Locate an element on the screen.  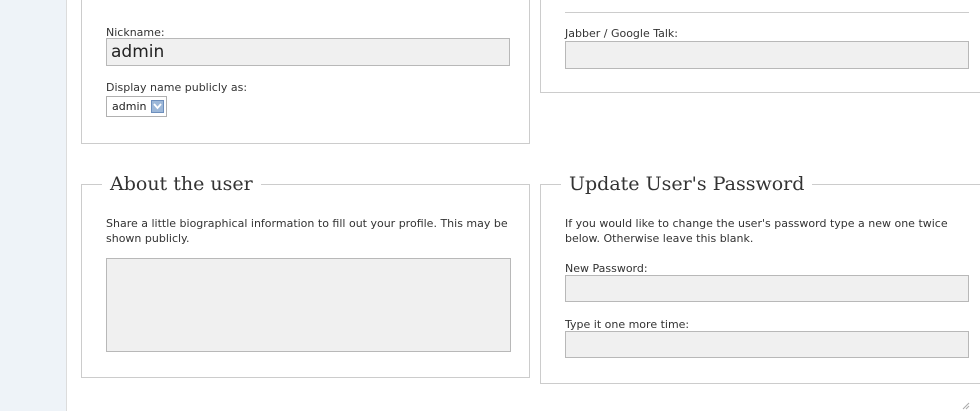
new-password-label: New Password: is located at coordinates (606, 268).